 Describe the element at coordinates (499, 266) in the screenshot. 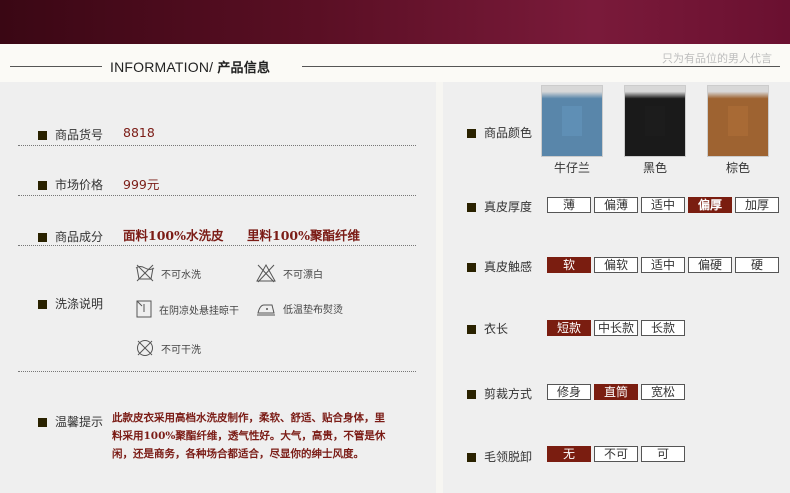

I see `touch-label: 真皮触感` at that location.